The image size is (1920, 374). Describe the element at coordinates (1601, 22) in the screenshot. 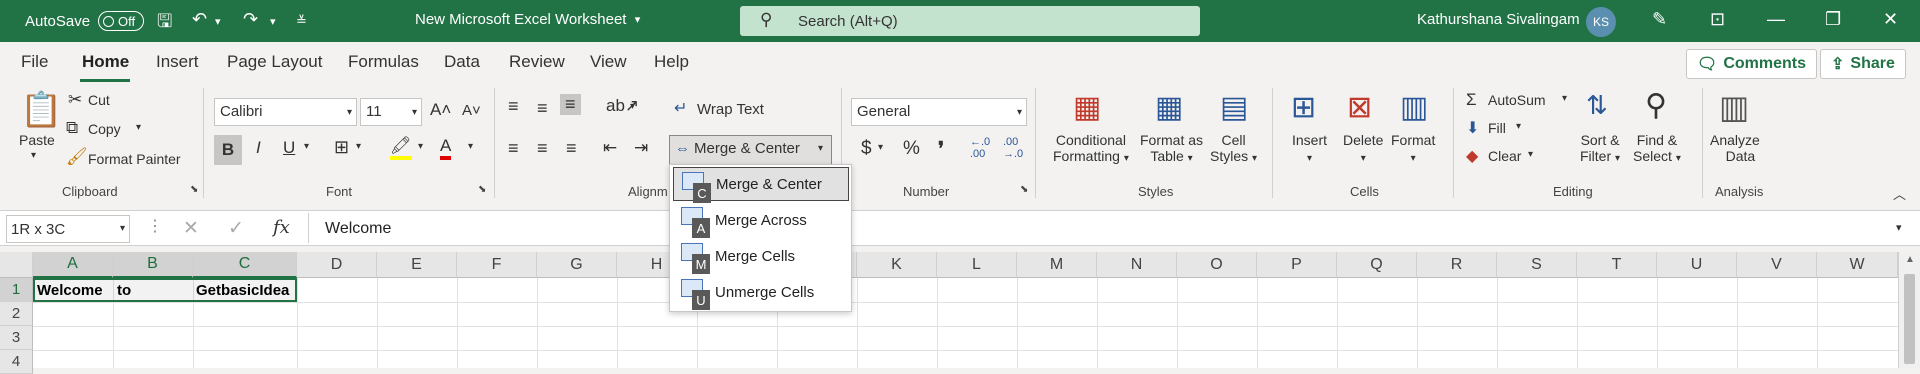

I see `avatar: KS` at that location.